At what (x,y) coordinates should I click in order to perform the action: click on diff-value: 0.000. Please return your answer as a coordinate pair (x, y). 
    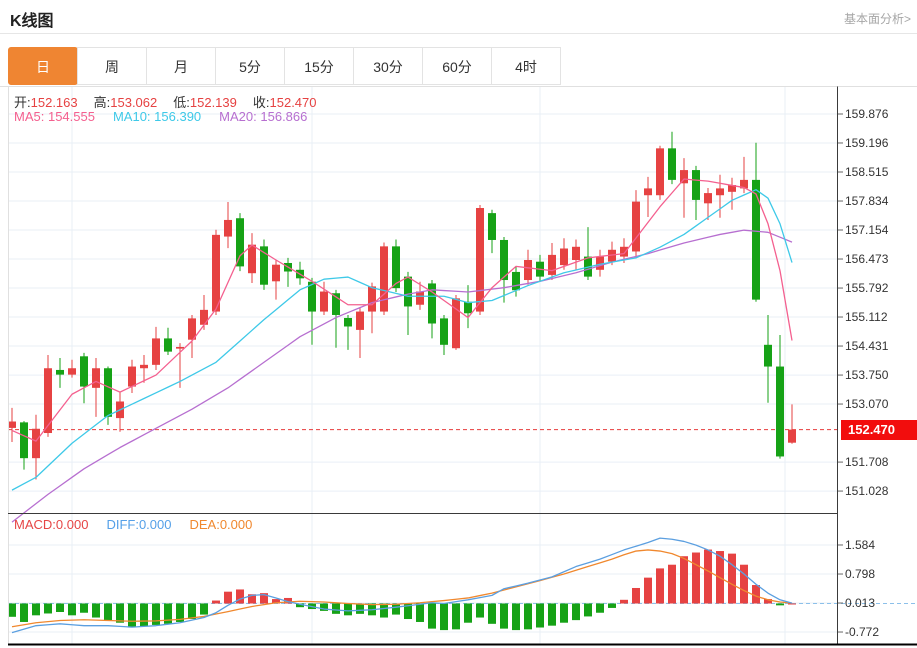
    Looking at the image, I should click on (155, 524).